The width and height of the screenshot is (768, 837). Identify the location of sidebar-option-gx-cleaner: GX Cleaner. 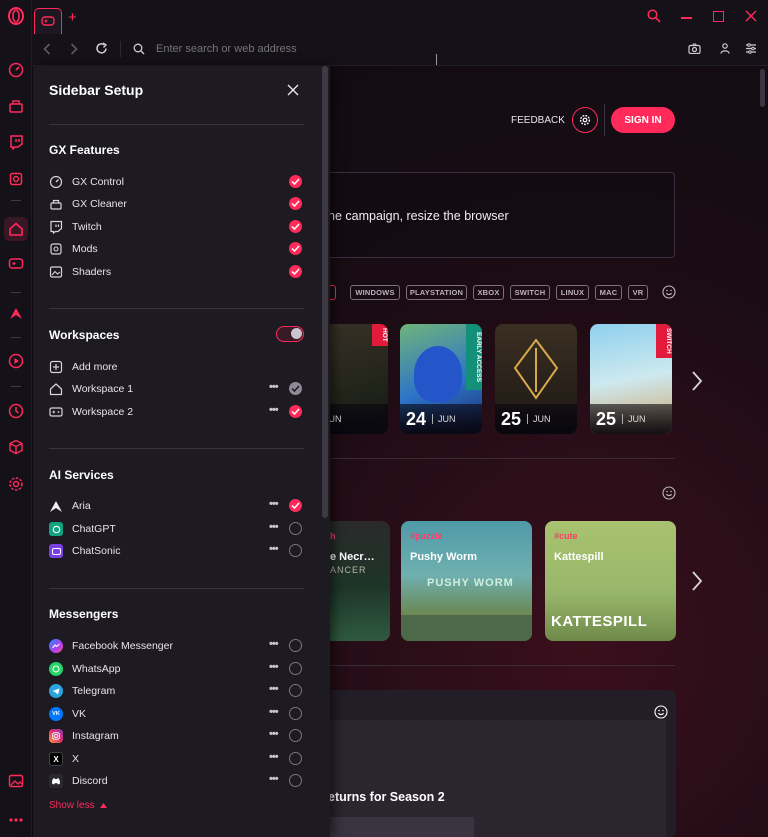
(176, 204).